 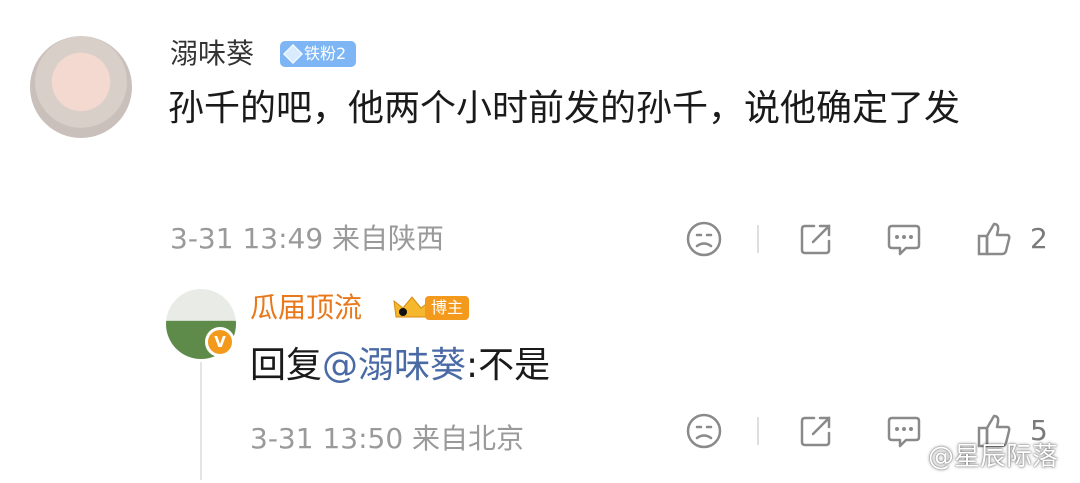 What do you see at coordinates (220, 342) in the screenshot?
I see `verified-badge: V` at bounding box center [220, 342].